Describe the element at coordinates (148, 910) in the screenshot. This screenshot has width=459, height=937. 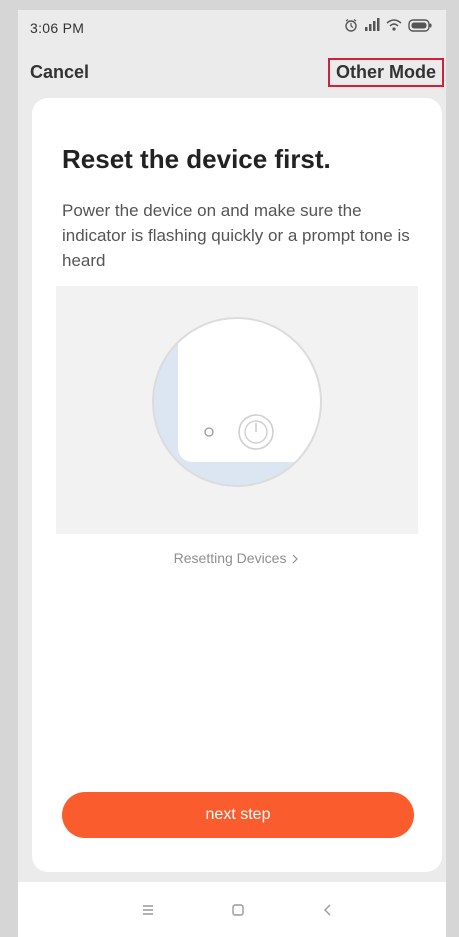
I see `menu-icon` at that location.